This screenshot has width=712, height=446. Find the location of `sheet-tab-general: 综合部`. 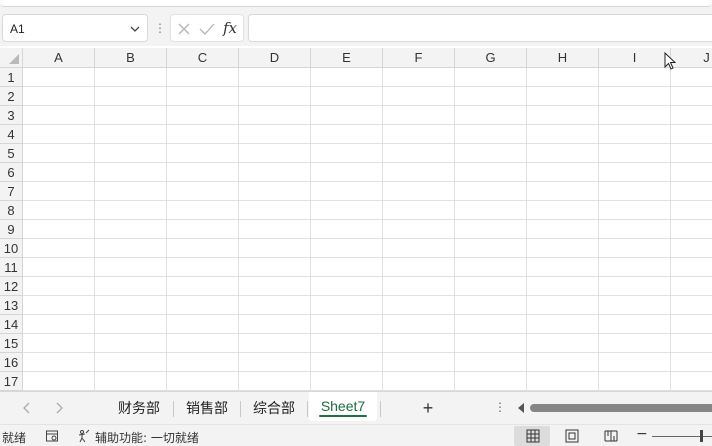

sheet-tab-general: 综合部 is located at coordinates (274, 409).